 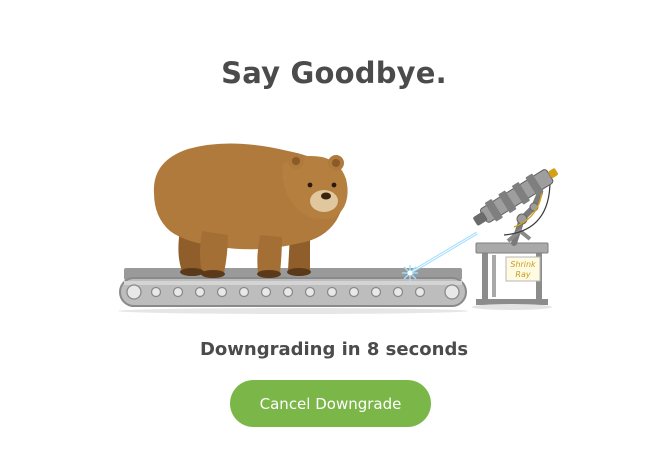 I want to click on title: Say Goodbye., so click(x=334, y=73).